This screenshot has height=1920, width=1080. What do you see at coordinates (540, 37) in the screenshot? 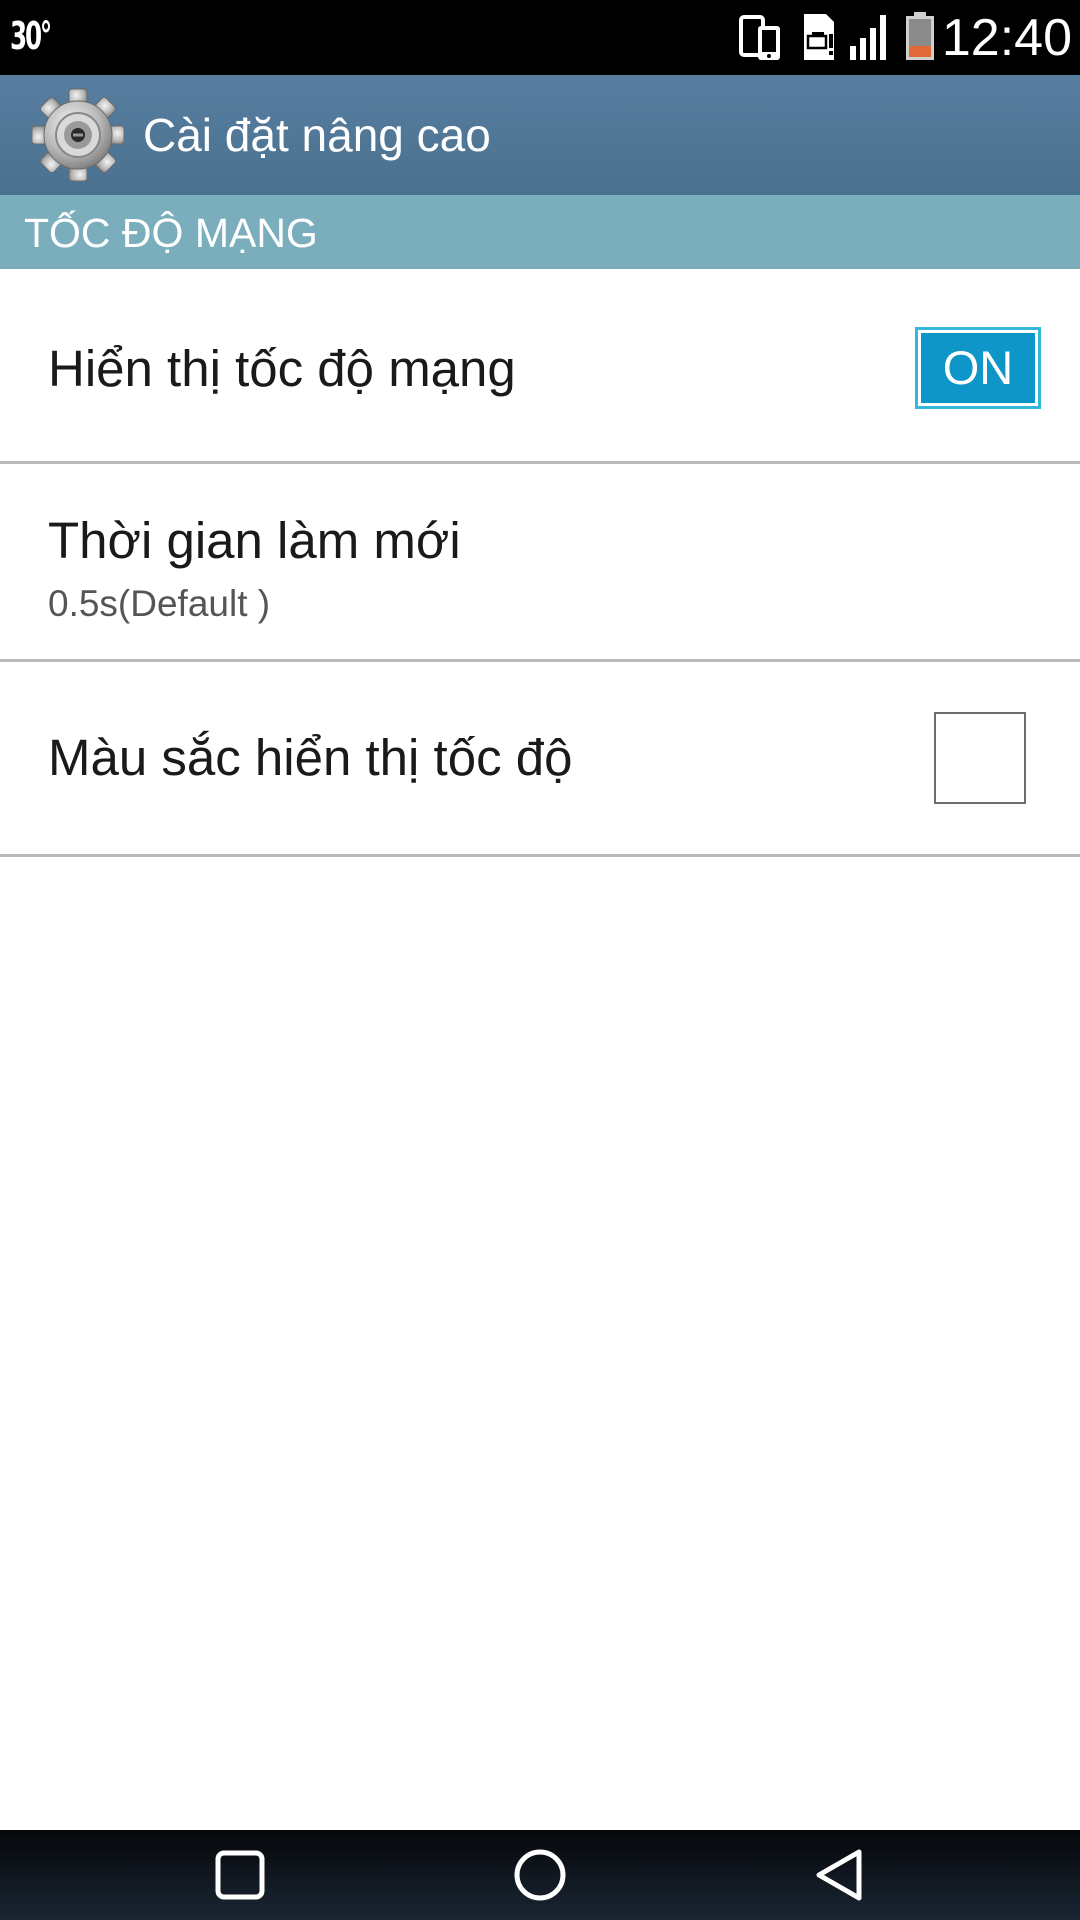
I see `status-bar: 30° 12:40` at bounding box center [540, 37].